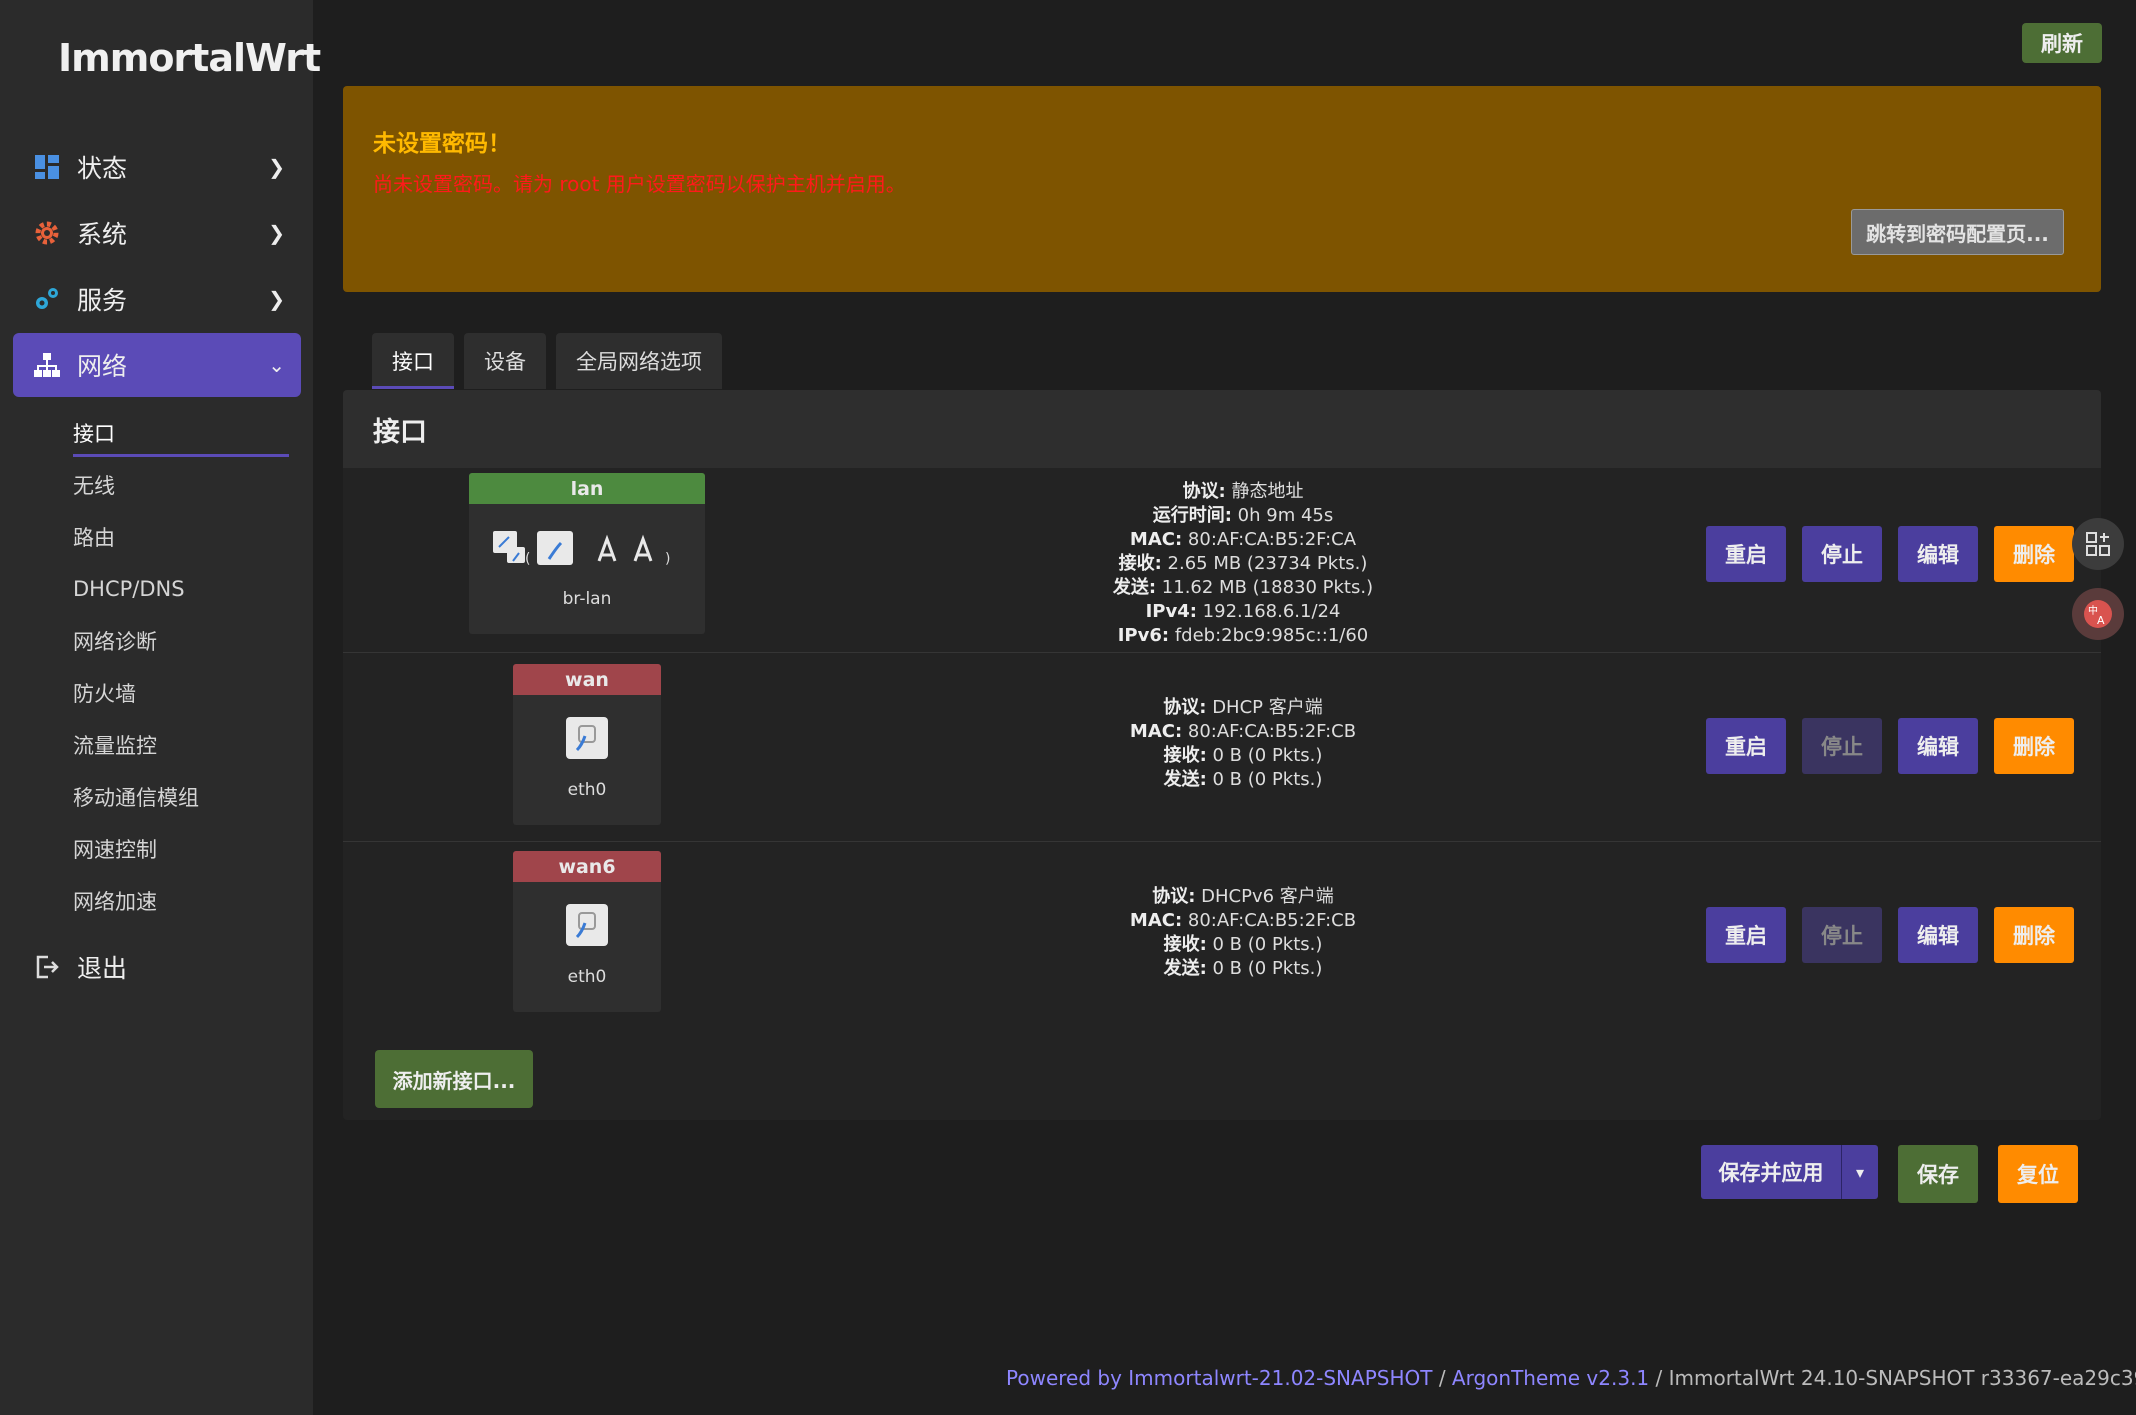  What do you see at coordinates (157, 537) in the screenshot?
I see `submenu-item-routes: 路由` at bounding box center [157, 537].